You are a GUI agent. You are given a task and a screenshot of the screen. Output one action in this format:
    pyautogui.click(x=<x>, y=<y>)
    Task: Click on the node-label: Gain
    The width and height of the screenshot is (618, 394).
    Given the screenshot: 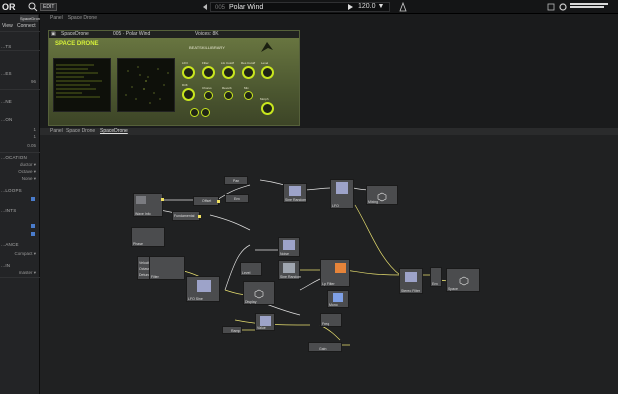 What is the action you would take?
    pyautogui.click(x=323, y=349)
    